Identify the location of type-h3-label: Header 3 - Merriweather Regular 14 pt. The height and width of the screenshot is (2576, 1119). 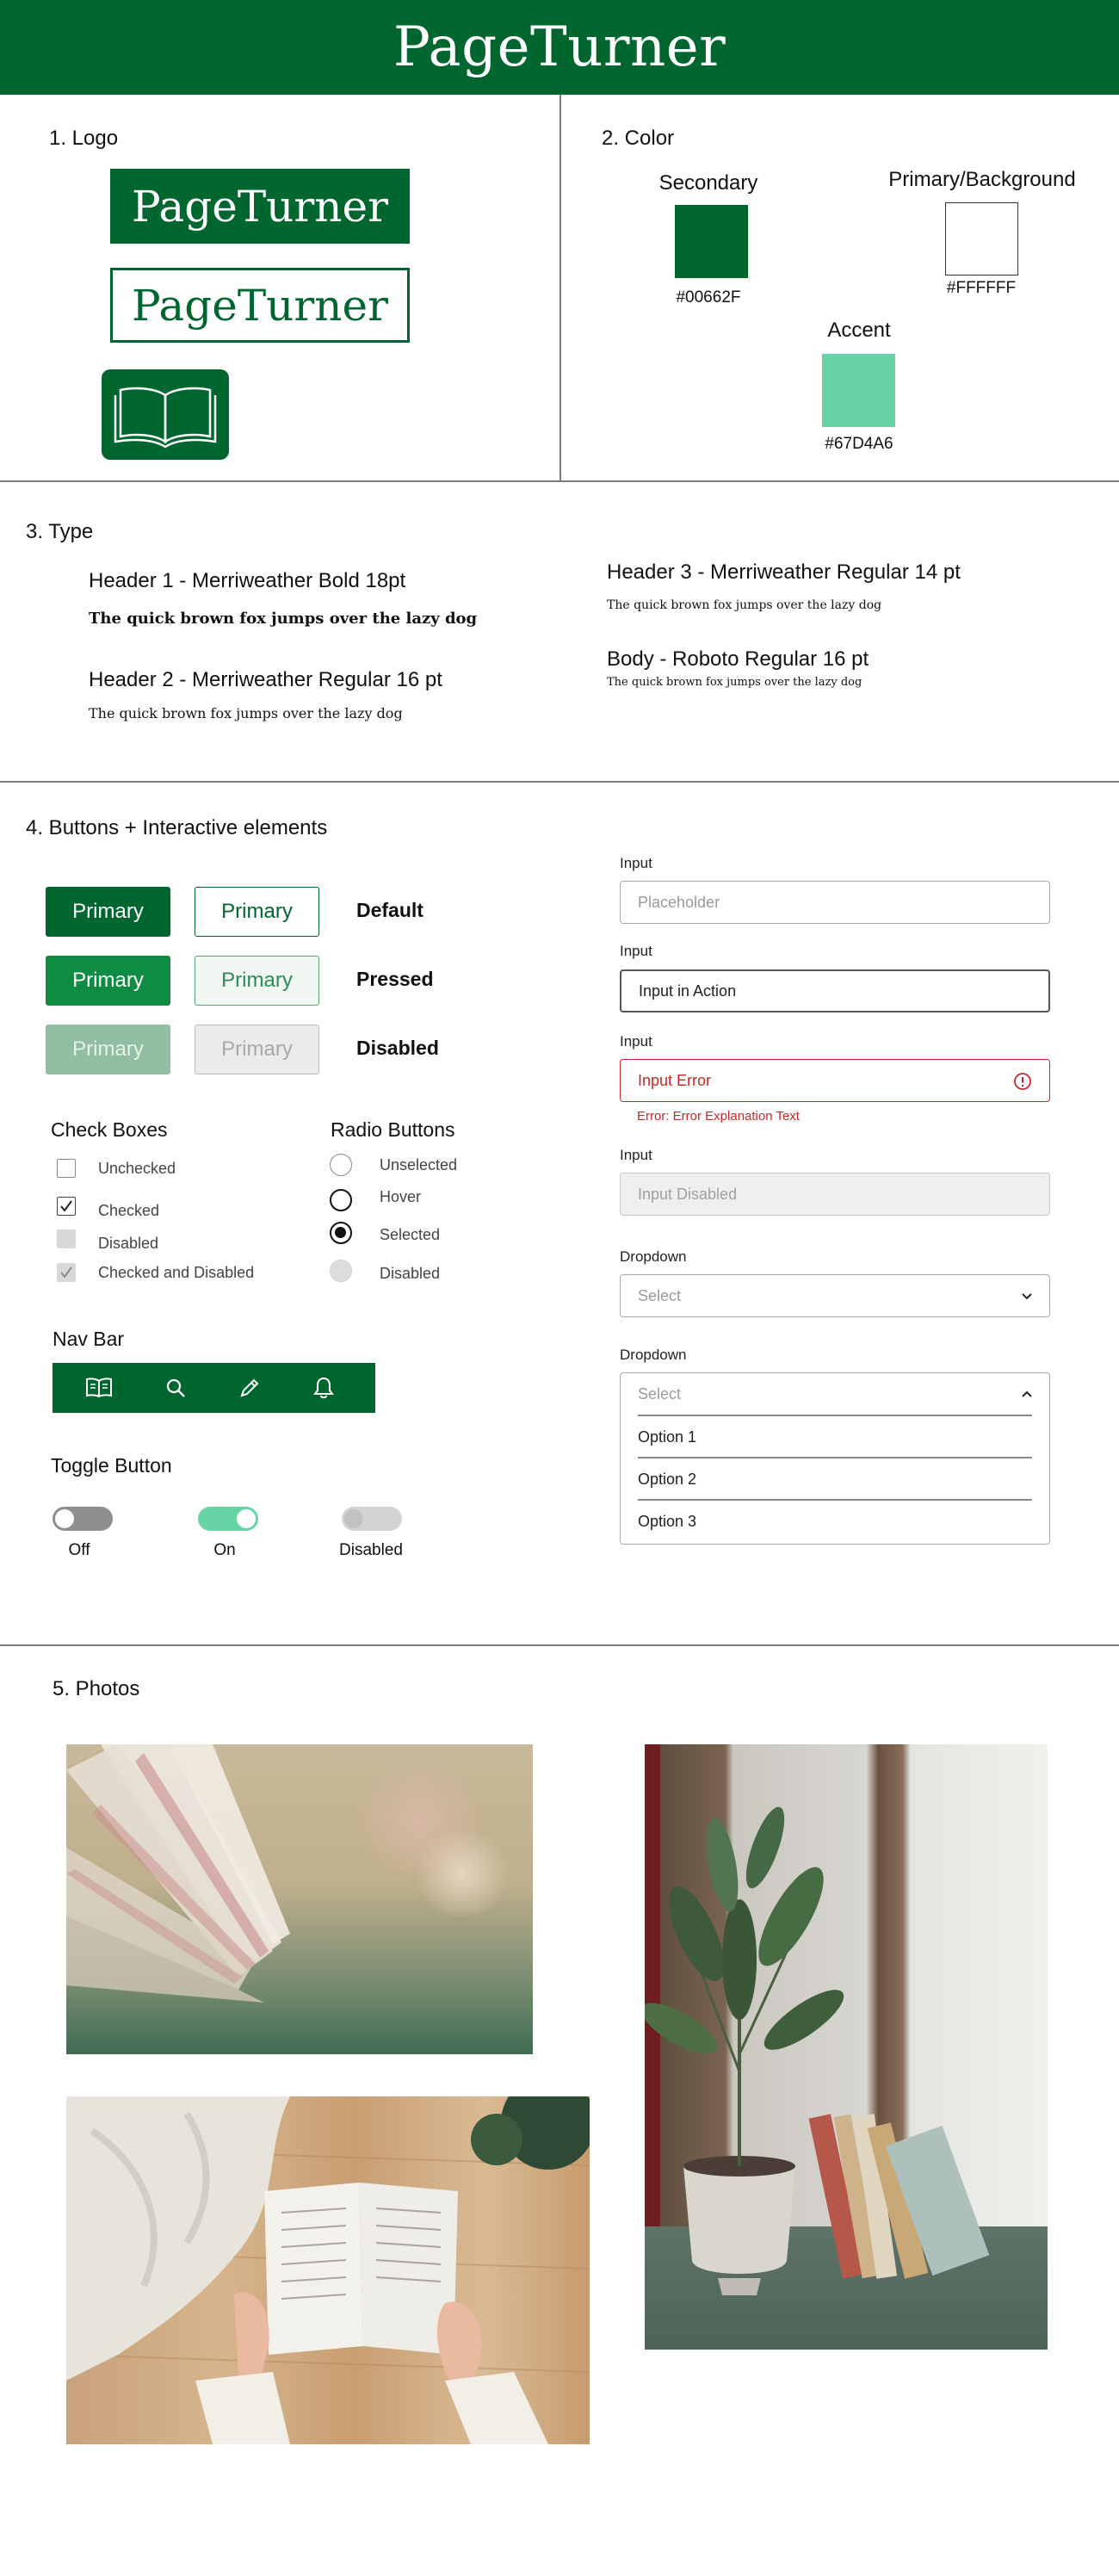
(784, 572).